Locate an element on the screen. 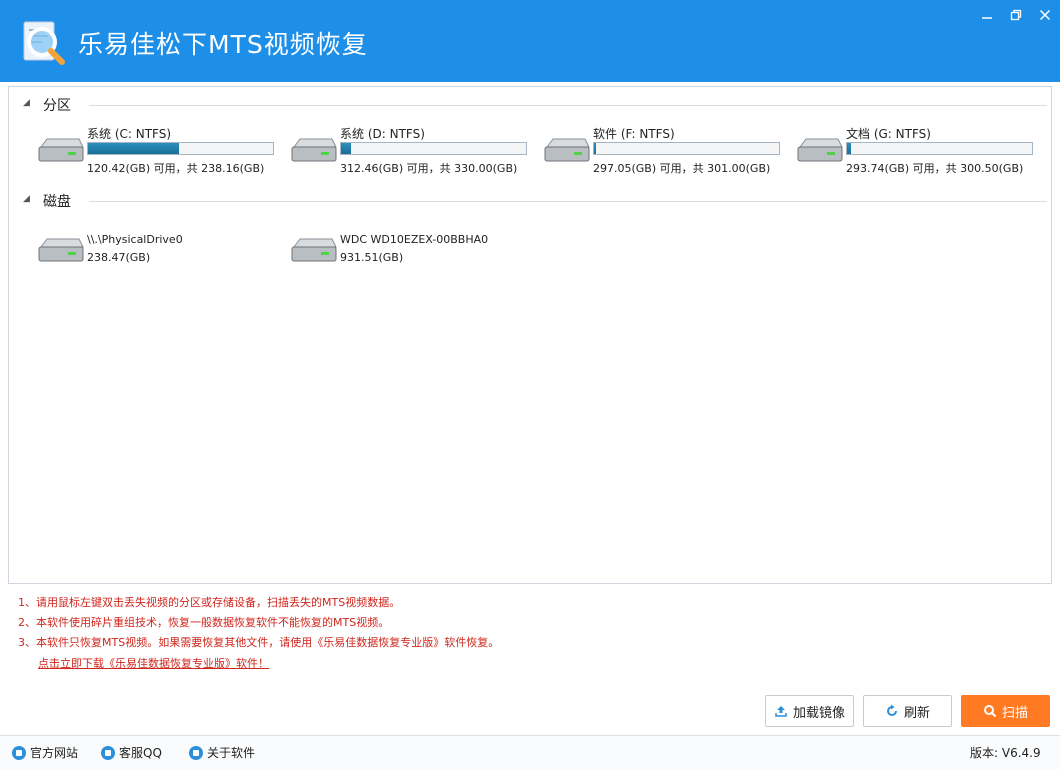  refresh-button: 刷新 is located at coordinates (907, 711).